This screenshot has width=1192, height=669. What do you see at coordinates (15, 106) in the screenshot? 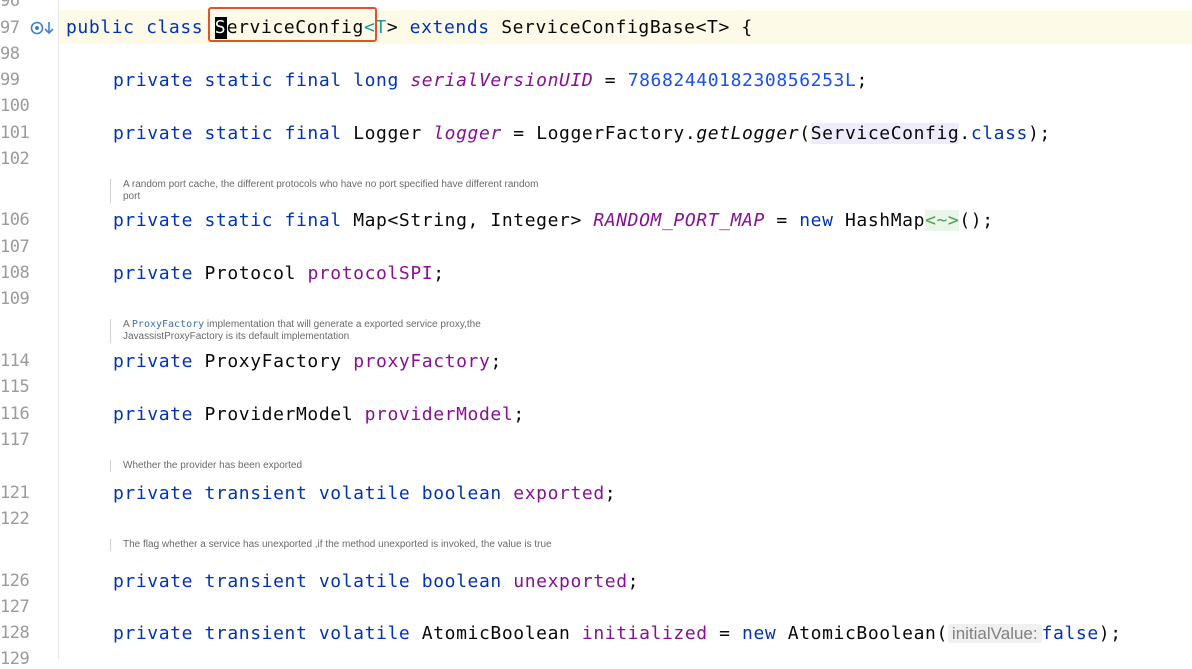
I see `line-number: 100` at bounding box center [15, 106].